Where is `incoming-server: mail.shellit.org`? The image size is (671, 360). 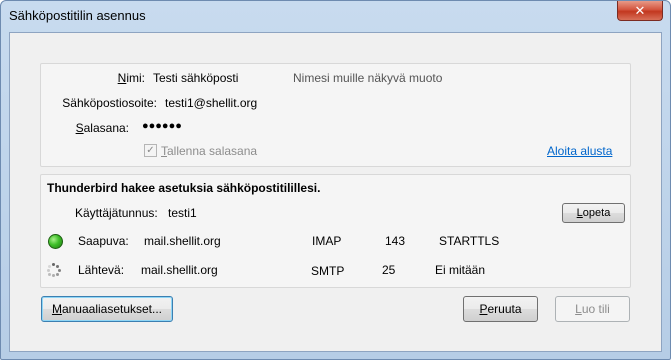 incoming-server: mail.shellit.org is located at coordinates (182, 241).